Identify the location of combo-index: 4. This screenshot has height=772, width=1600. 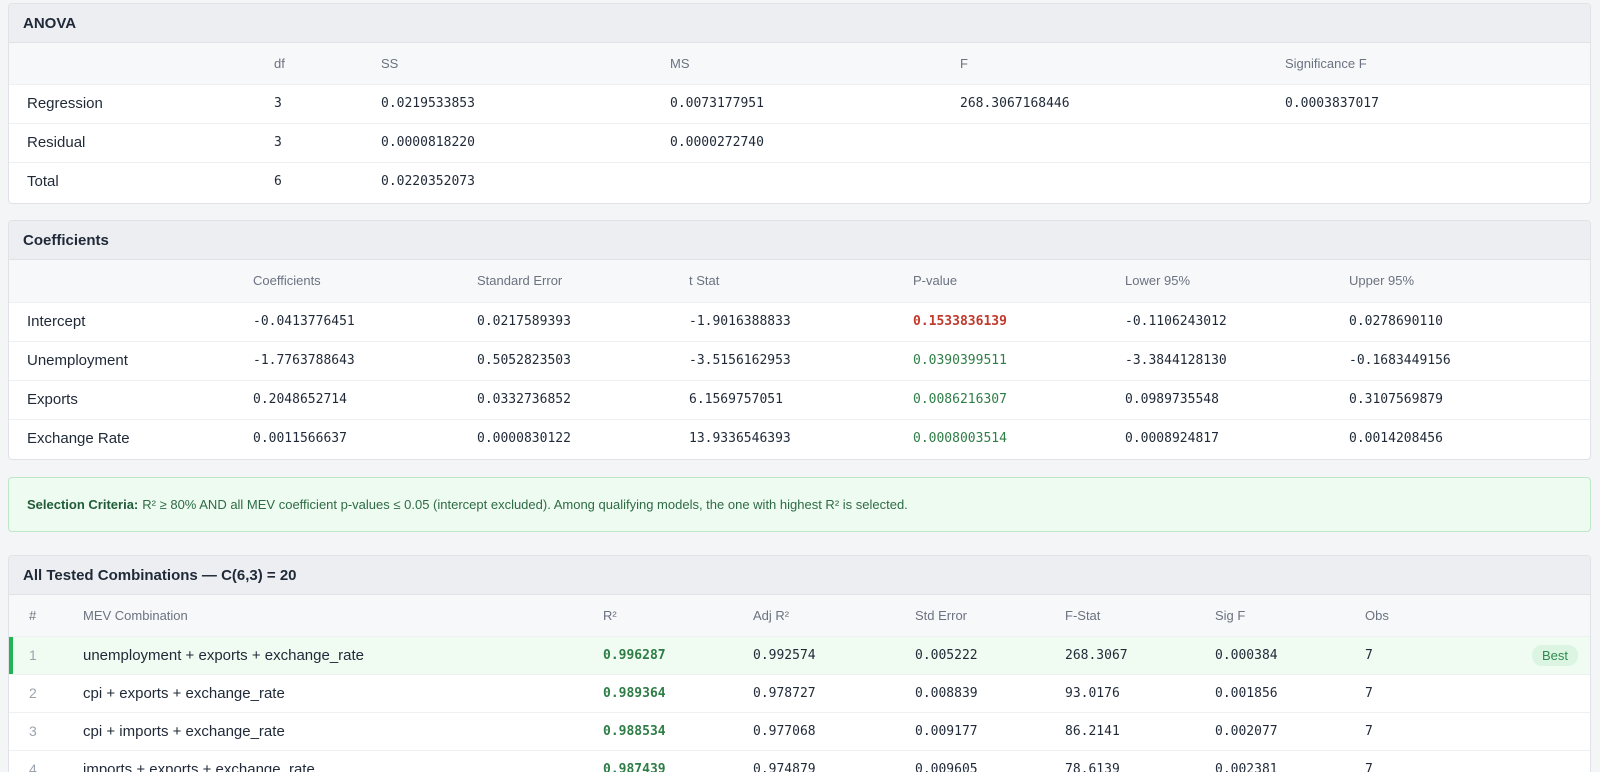
(46, 760).